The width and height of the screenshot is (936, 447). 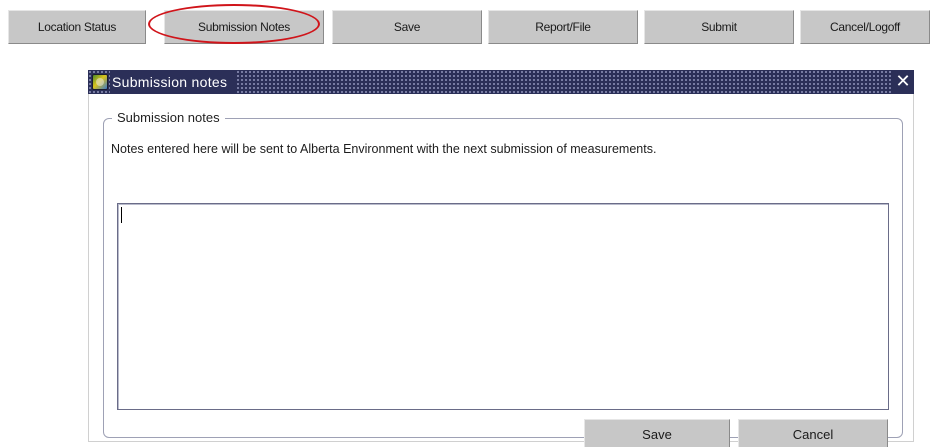 I want to click on dialog-titlebar: Submission notes ✕, so click(x=501, y=82).